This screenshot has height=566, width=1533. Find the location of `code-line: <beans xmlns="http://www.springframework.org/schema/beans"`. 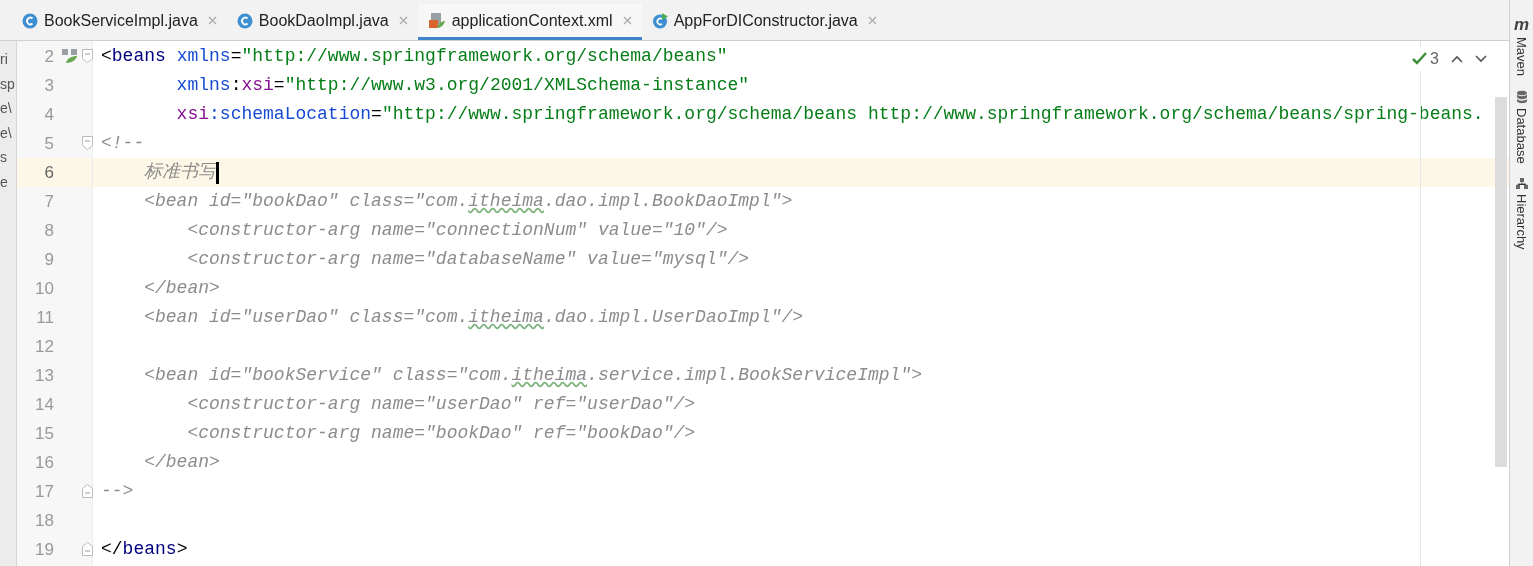

code-line: <beans xmlns="http://www.springframework.org/schema/beans" is located at coordinates (414, 56).